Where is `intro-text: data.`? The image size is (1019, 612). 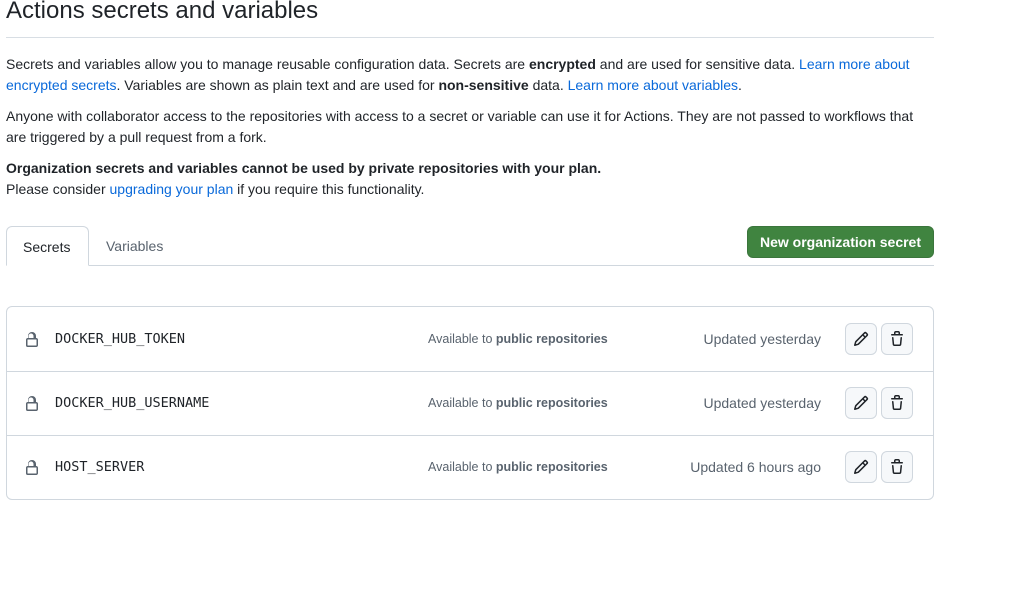 intro-text: data. is located at coordinates (548, 85).